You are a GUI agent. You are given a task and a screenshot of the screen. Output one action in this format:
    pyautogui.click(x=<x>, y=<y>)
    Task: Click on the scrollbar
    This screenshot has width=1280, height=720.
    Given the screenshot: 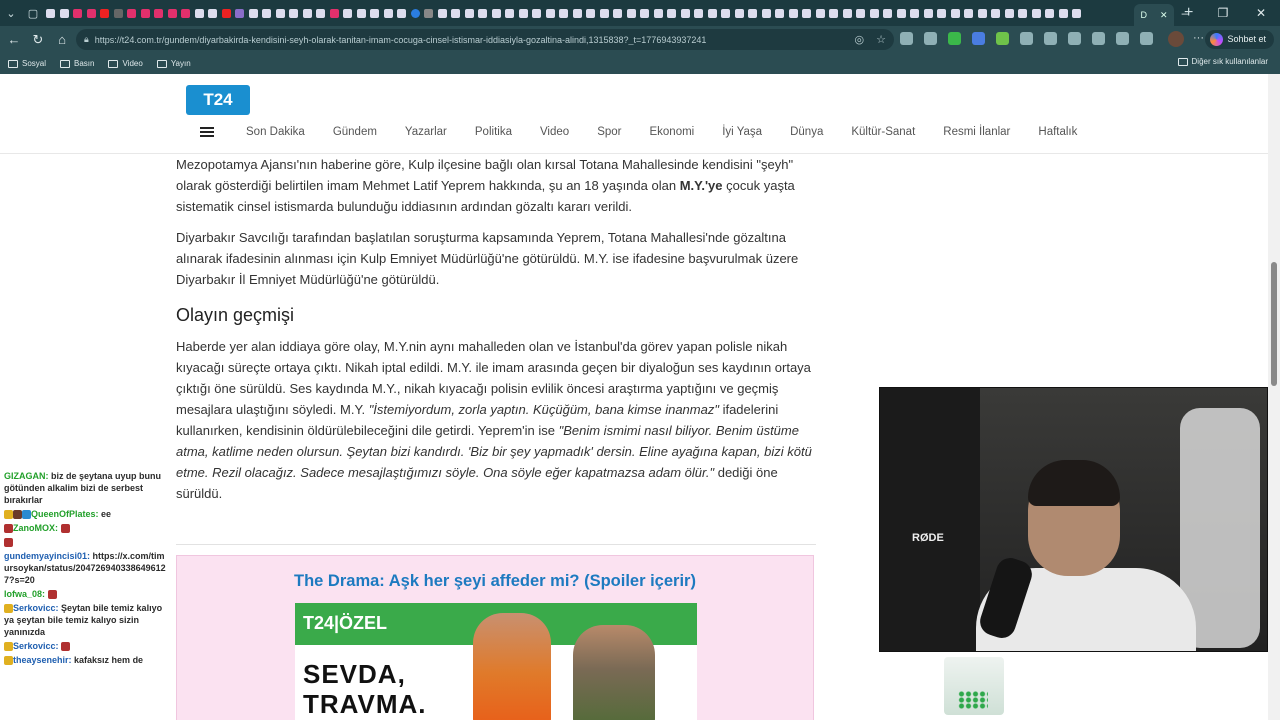 What is the action you would take?
    pyautogui.click(x=1274, y=397)
    